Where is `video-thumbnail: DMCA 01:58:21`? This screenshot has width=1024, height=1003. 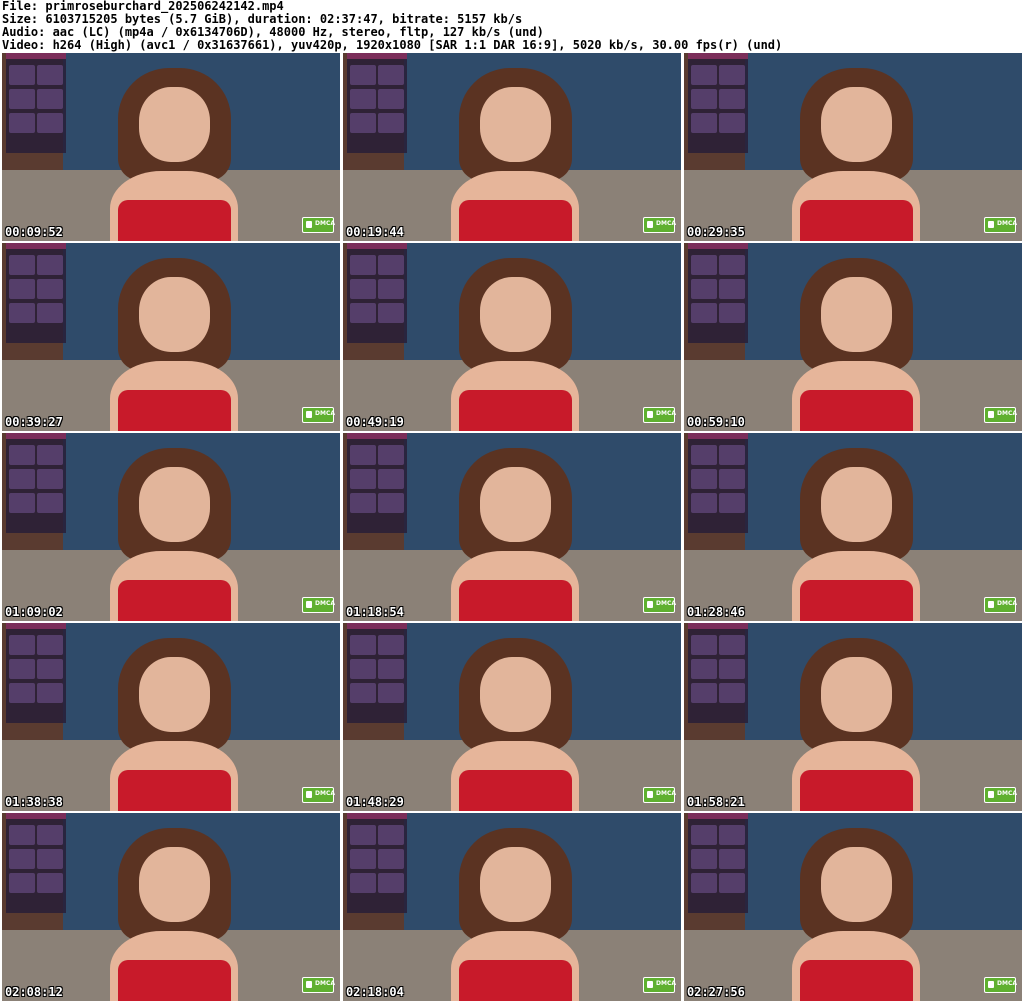
video-thumbnail: DMCA 01:58:21 is located at coordinates (853, 717).